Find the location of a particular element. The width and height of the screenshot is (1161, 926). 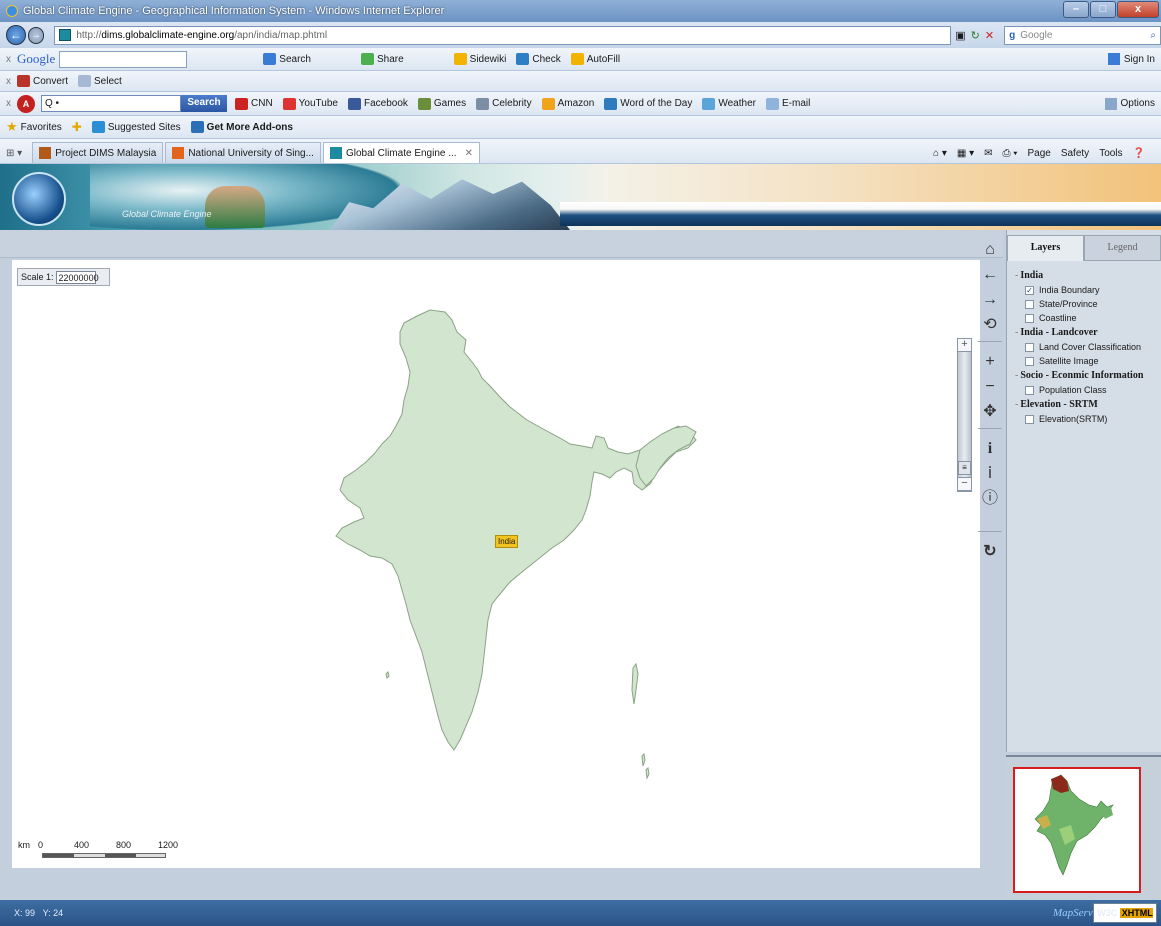

tab-close-icon: ✕ is located at coordinates (469, 153).